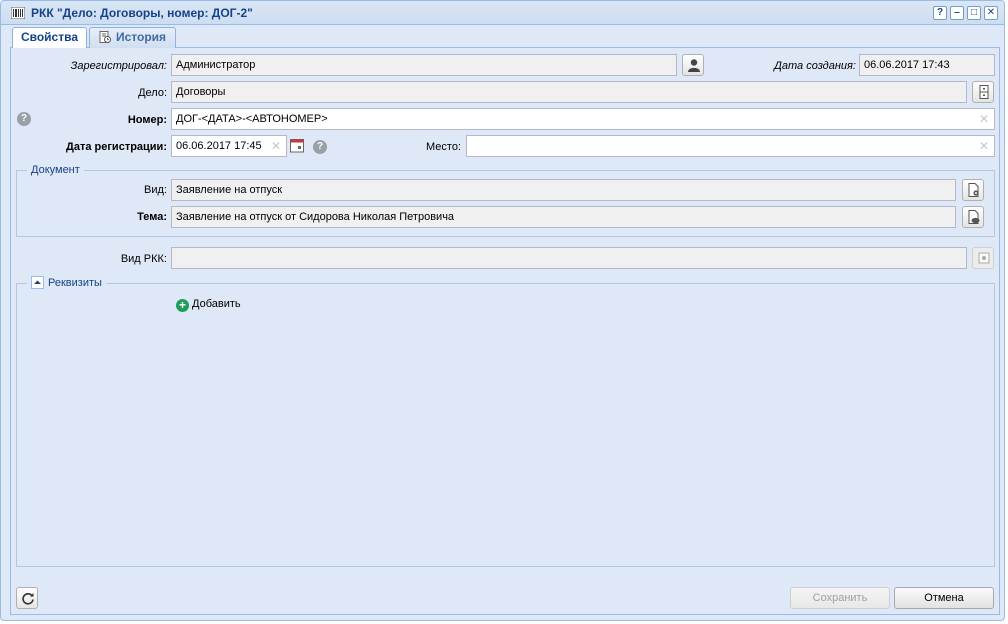 The image size is (1008, 624). What do you see at coordinates (152, 93) in the screenshot?
I see `case-label: Дело:` at bounding box center [152, 93].